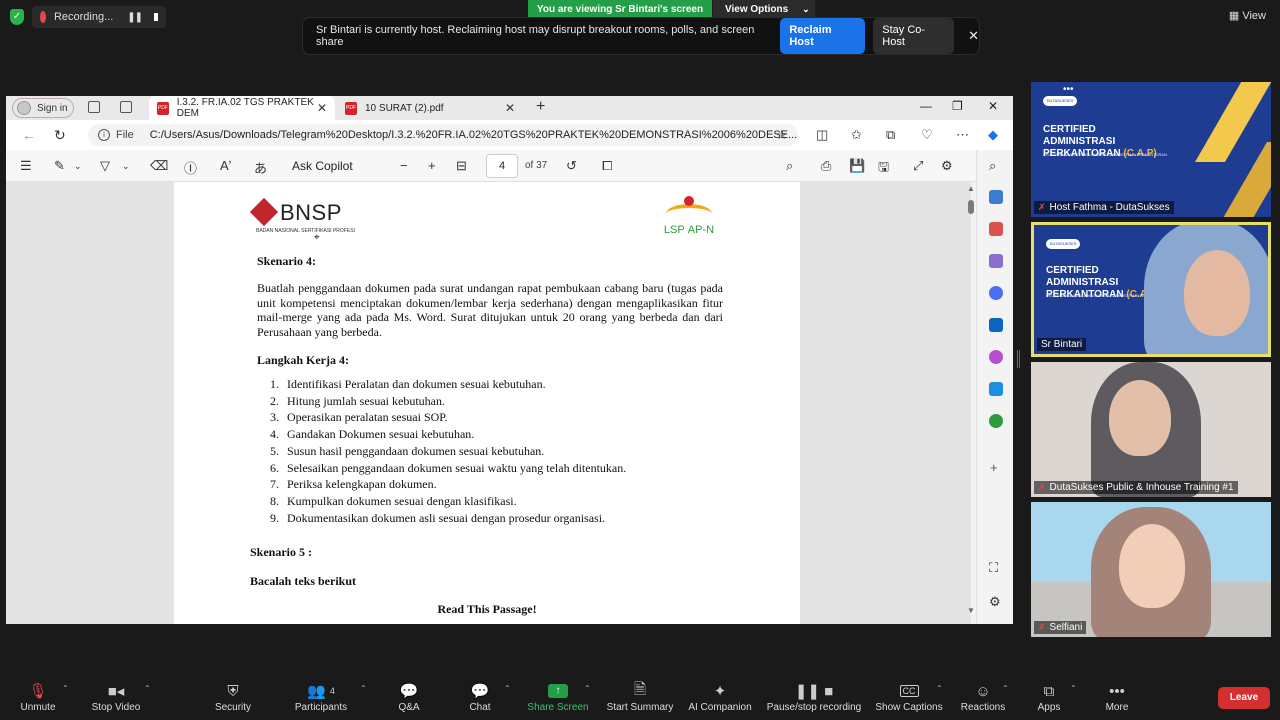 The width and height of the screenshot is (1280, 720). I want to click on show-captions-button: CC Show Captions ⌃, so click(909, 696).